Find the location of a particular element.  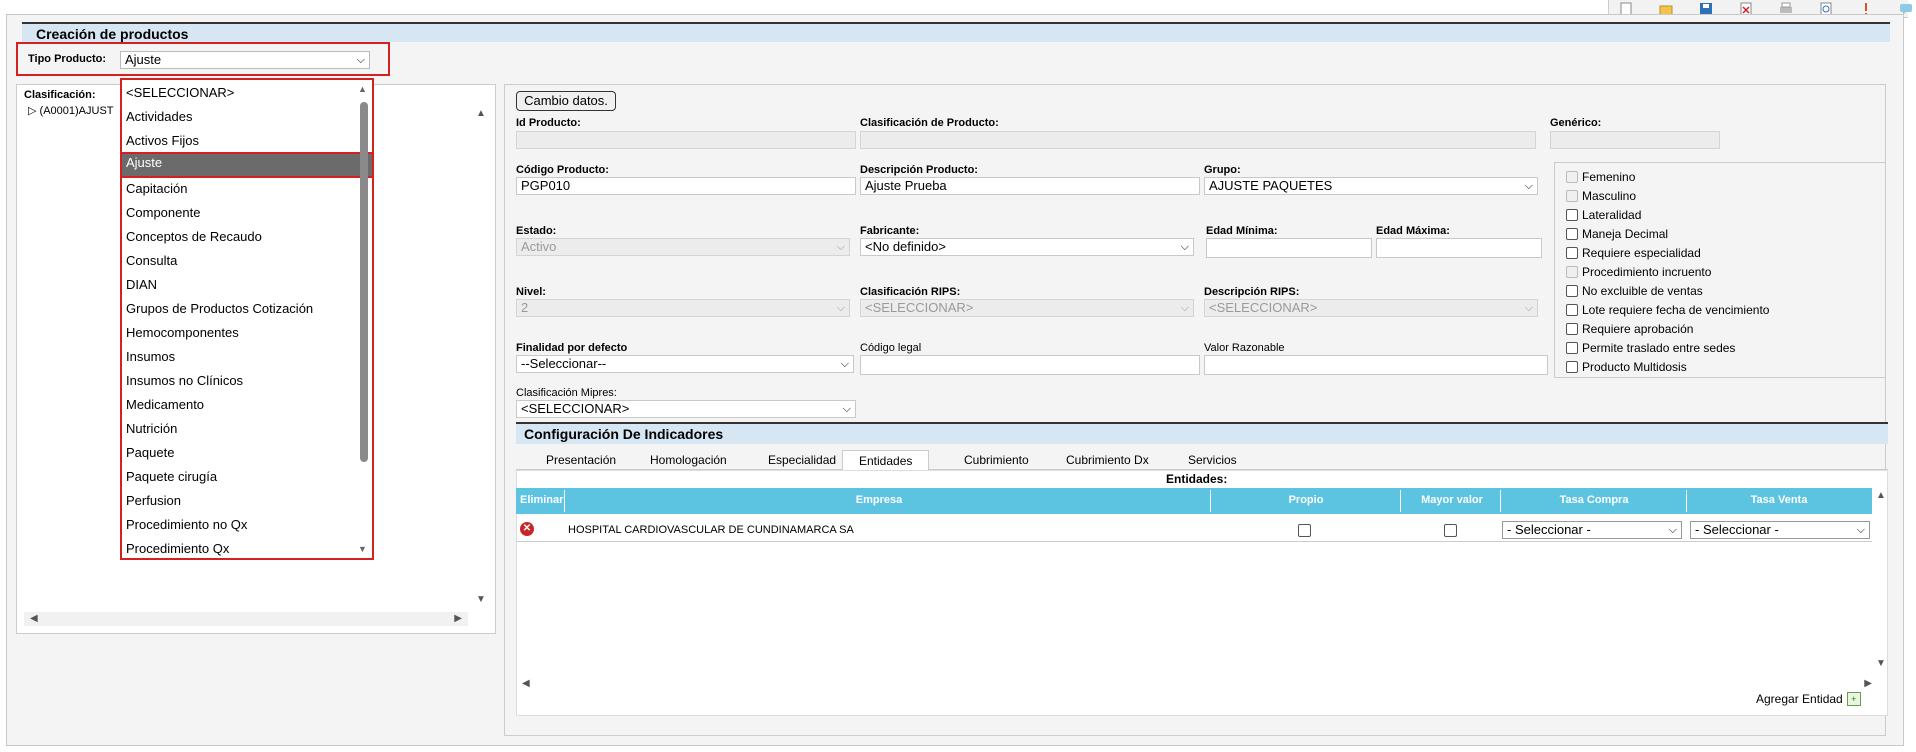

option-checkbox: Requiere aprobación is located at coordinates (1629, 329).